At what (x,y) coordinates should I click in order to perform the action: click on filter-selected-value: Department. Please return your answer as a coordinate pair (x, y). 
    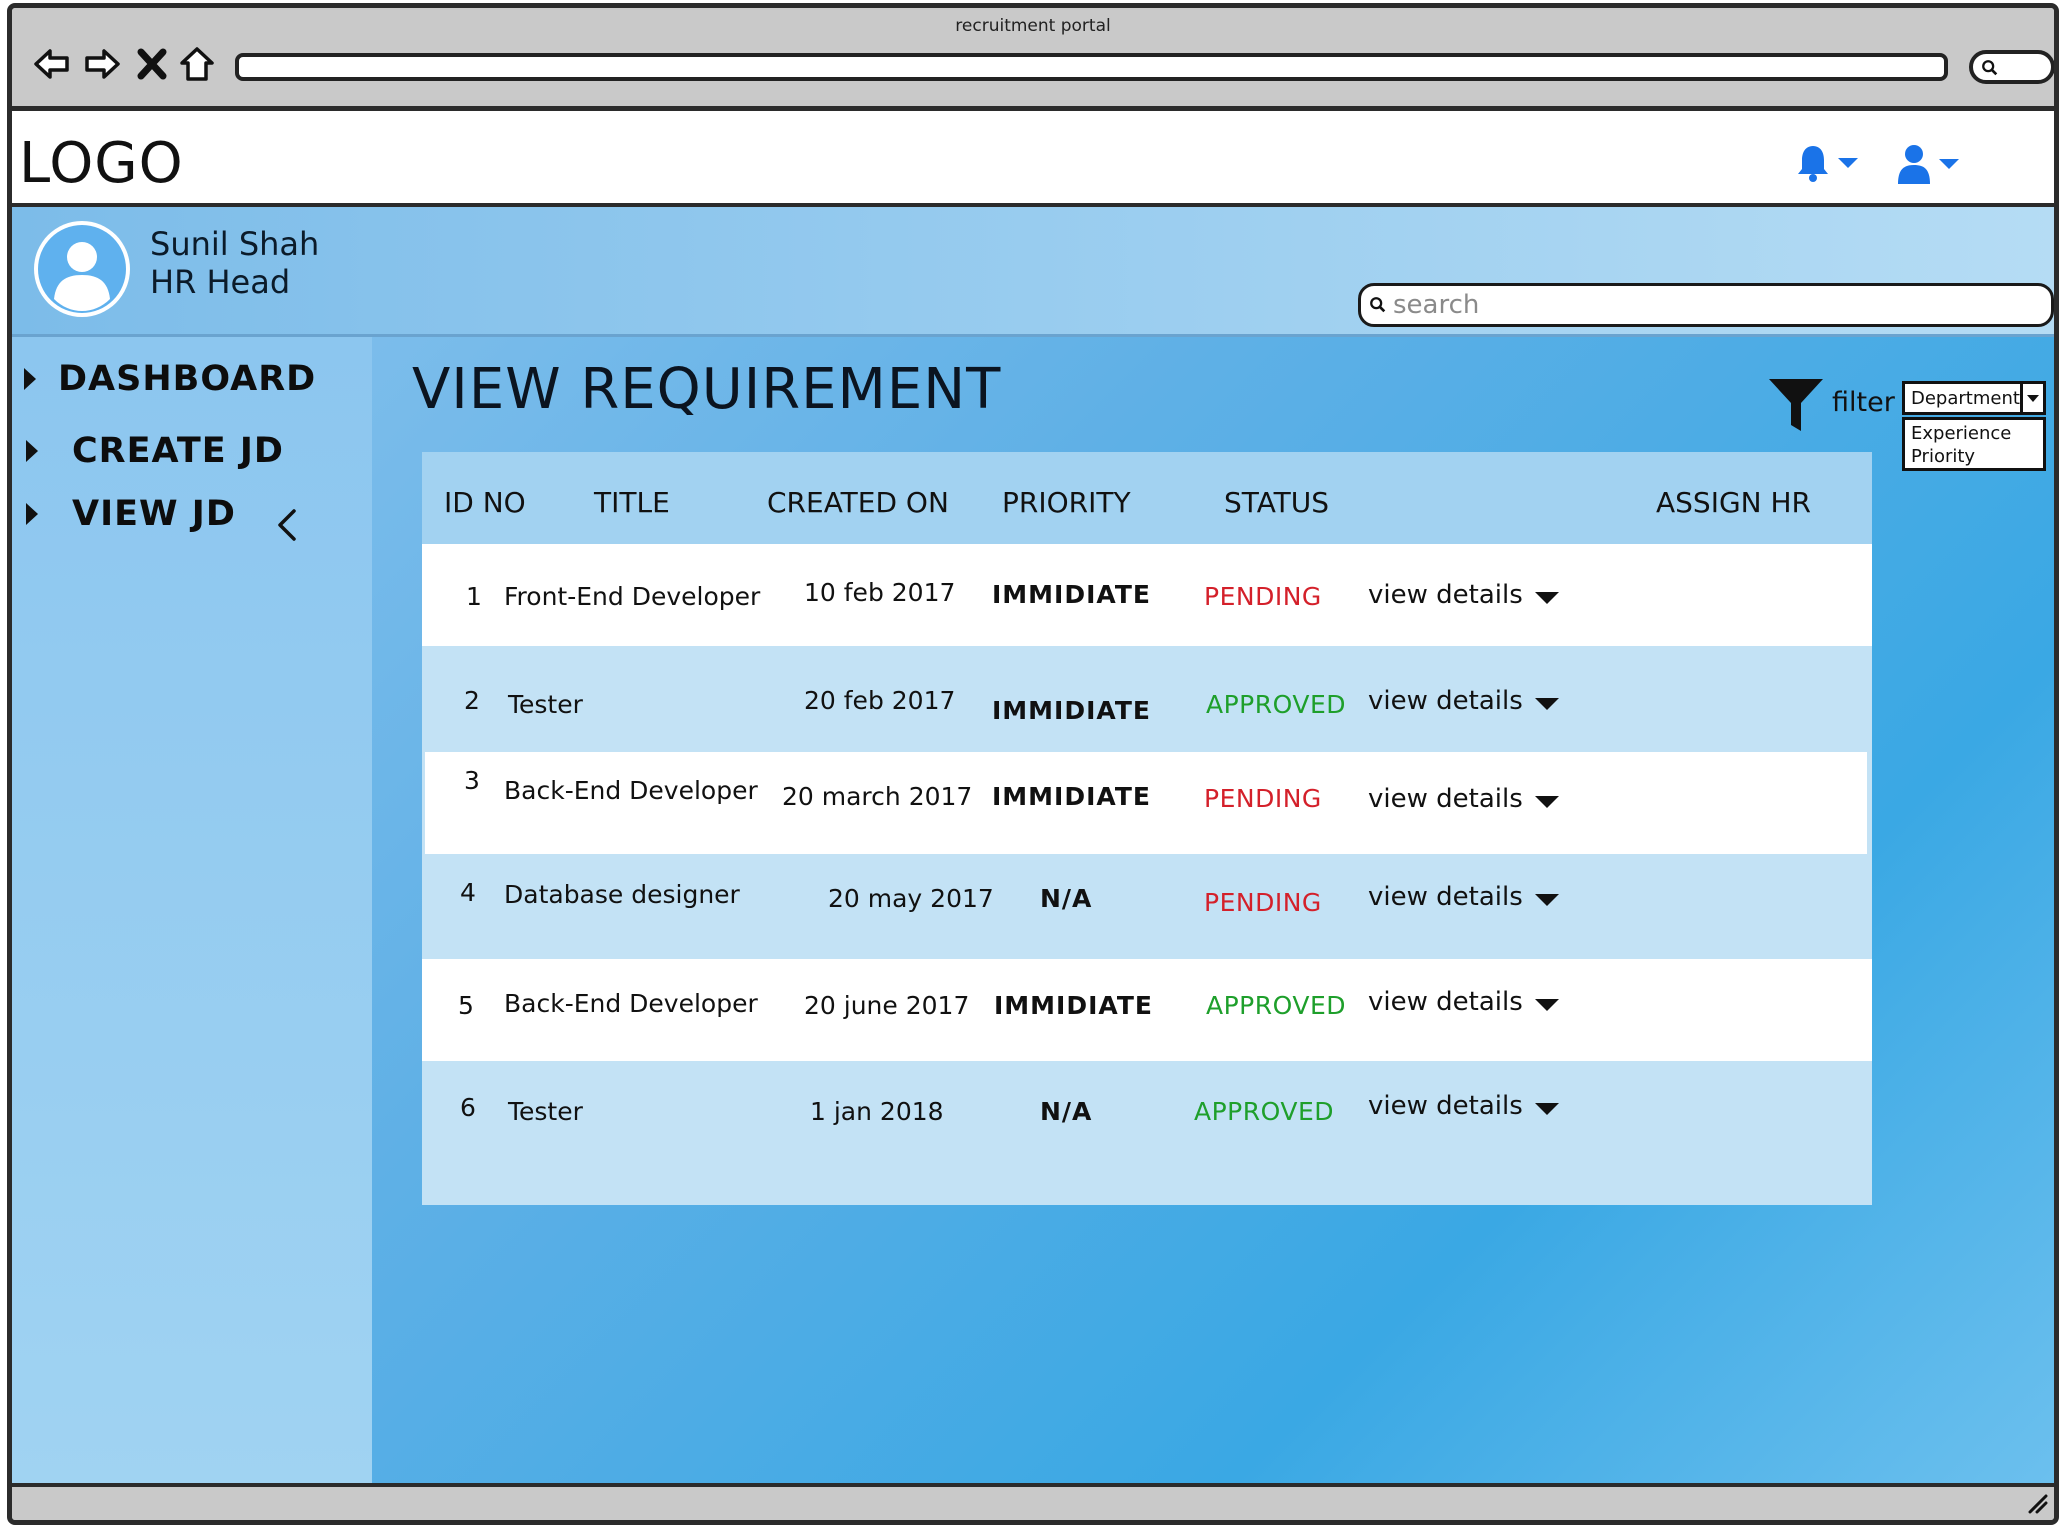
    Looking at the image, I should click on (1965, 398).